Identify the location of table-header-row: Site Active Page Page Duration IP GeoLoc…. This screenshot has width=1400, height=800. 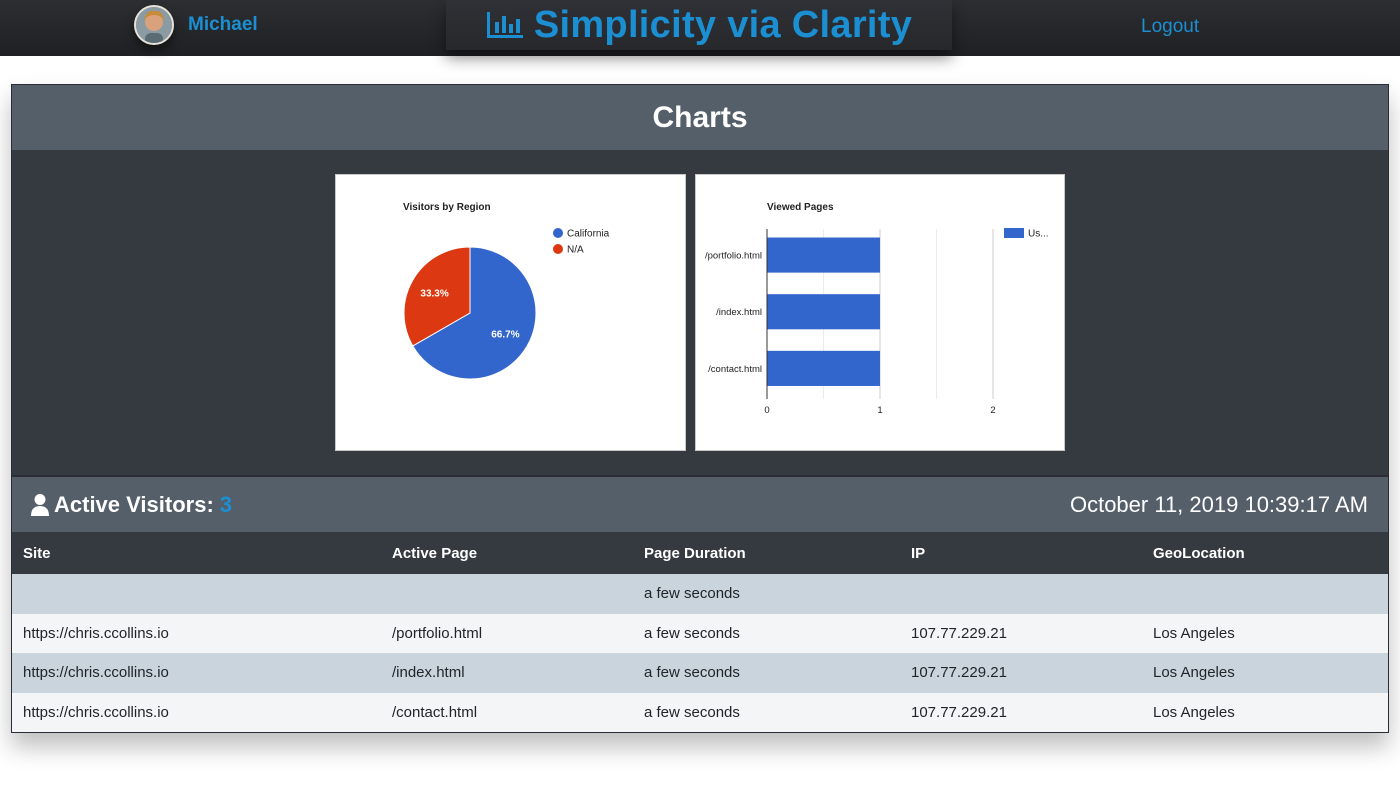
(700, 553).